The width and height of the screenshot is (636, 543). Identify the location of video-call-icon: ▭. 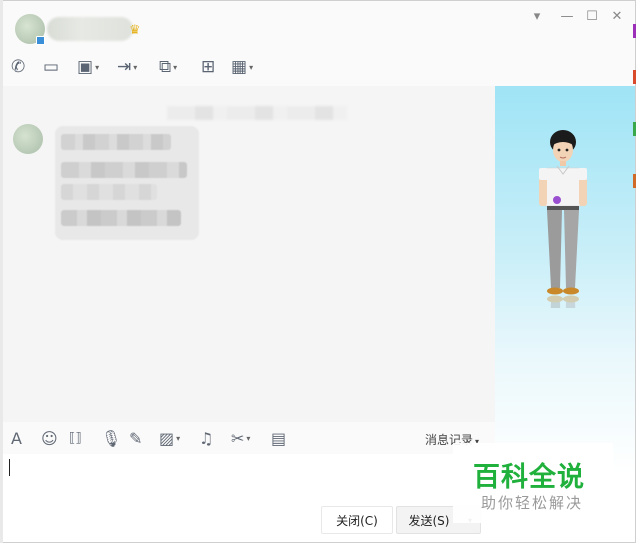
(51, 67).